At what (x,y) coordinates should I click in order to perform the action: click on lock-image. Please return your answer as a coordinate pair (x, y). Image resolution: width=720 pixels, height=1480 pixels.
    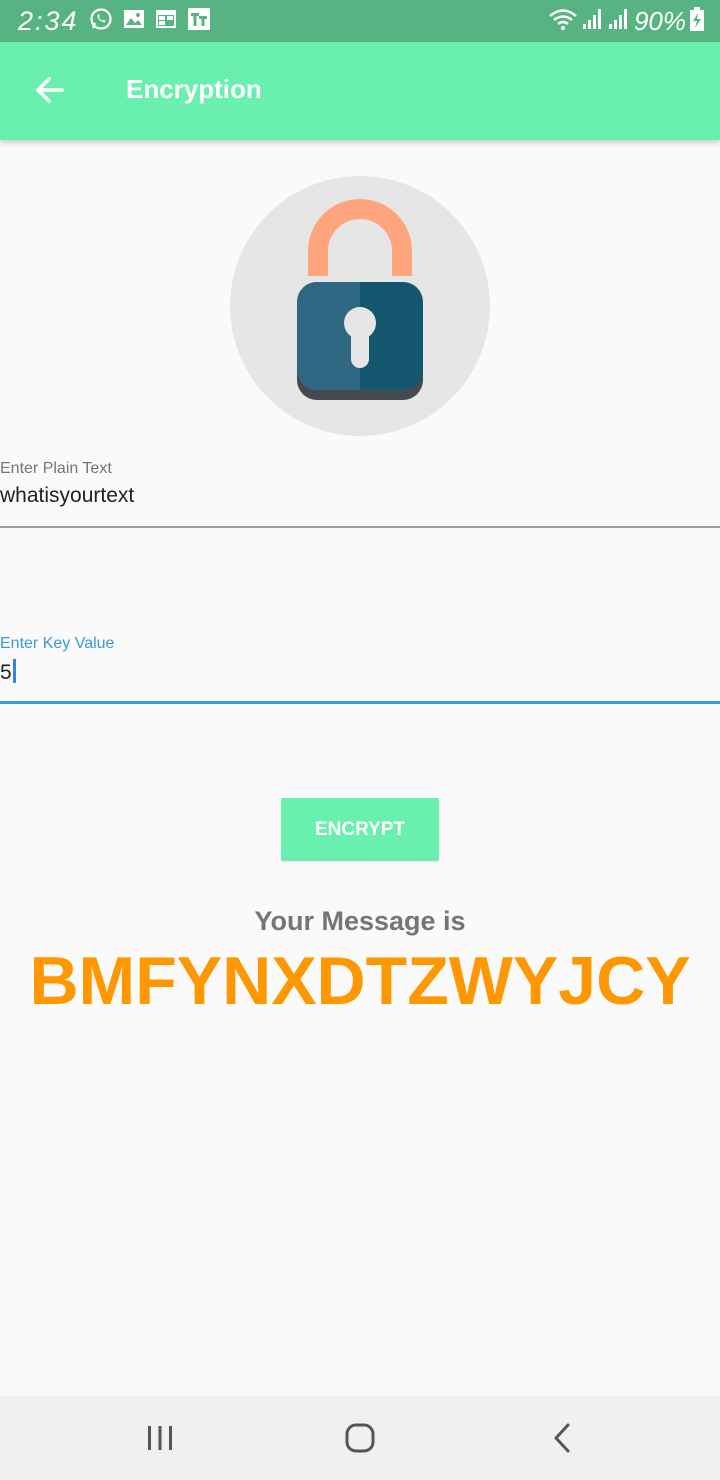
    Looking at the image, I should click on (360, 306).